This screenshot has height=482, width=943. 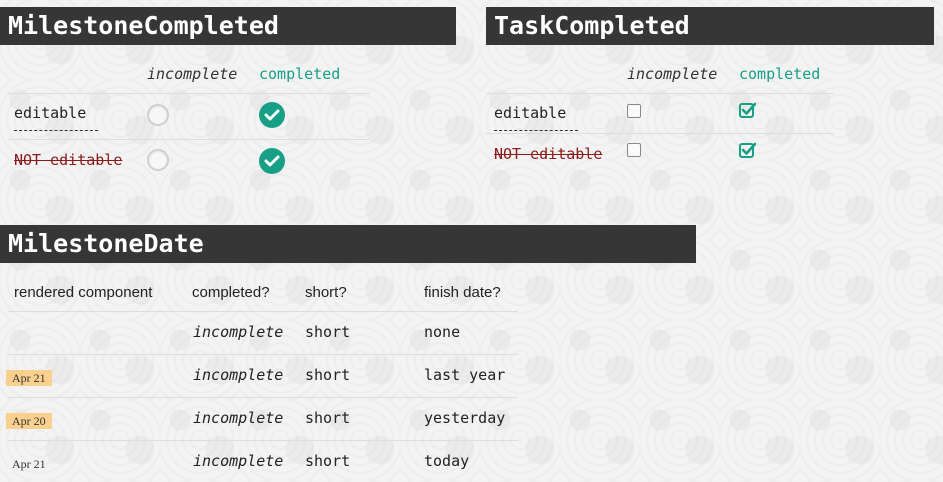 What do you see at coordinates (29, 421) in the screenshot?
I see `milestone-date-badge: Apr 20` at bounding box center [29, 421].